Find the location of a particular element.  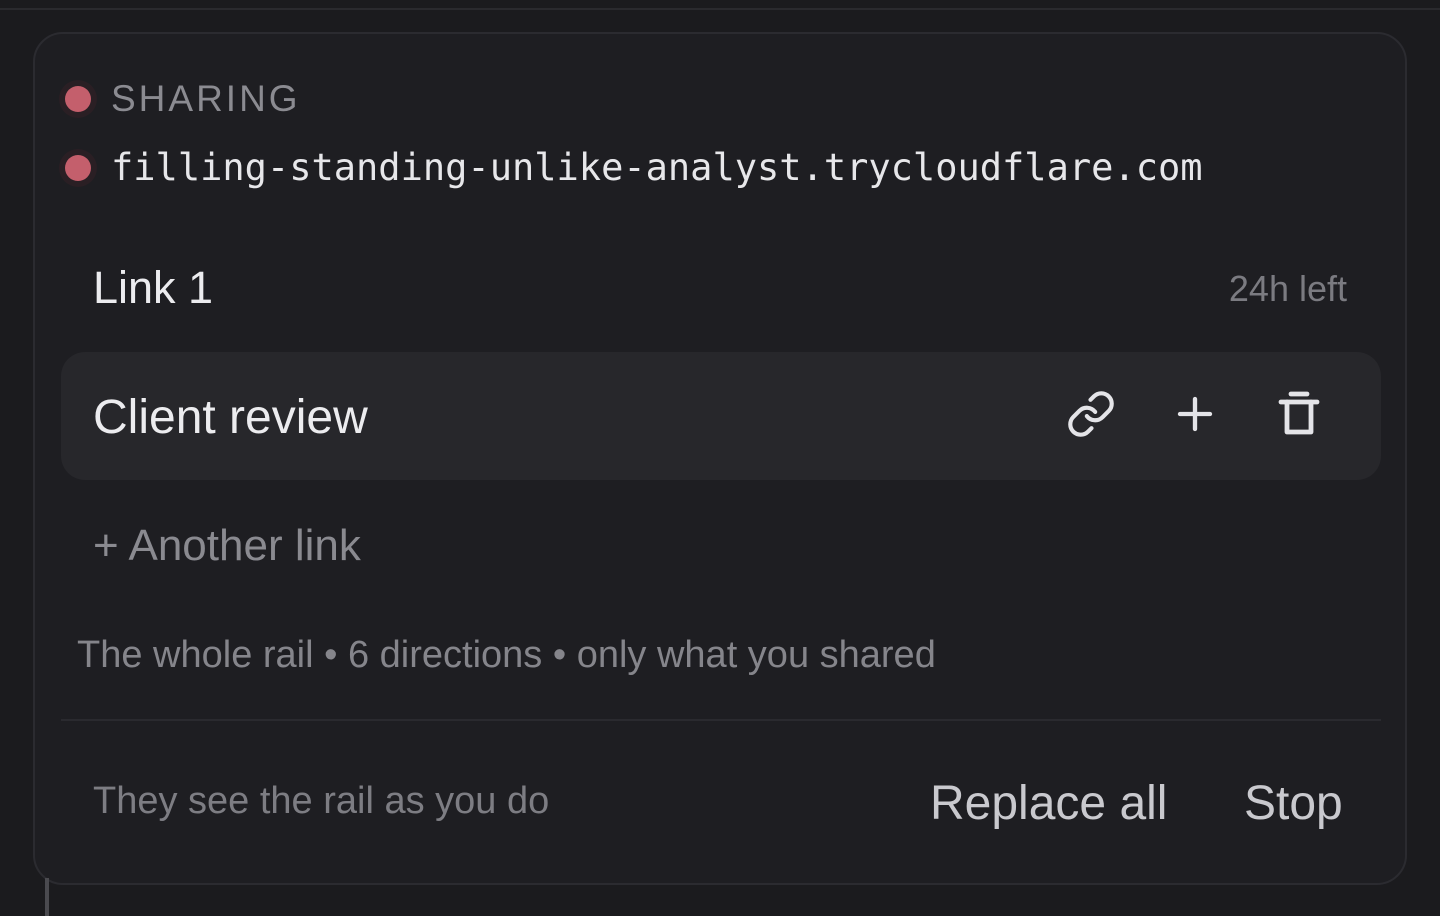

footer-divider is located at coordinates (721, 720).